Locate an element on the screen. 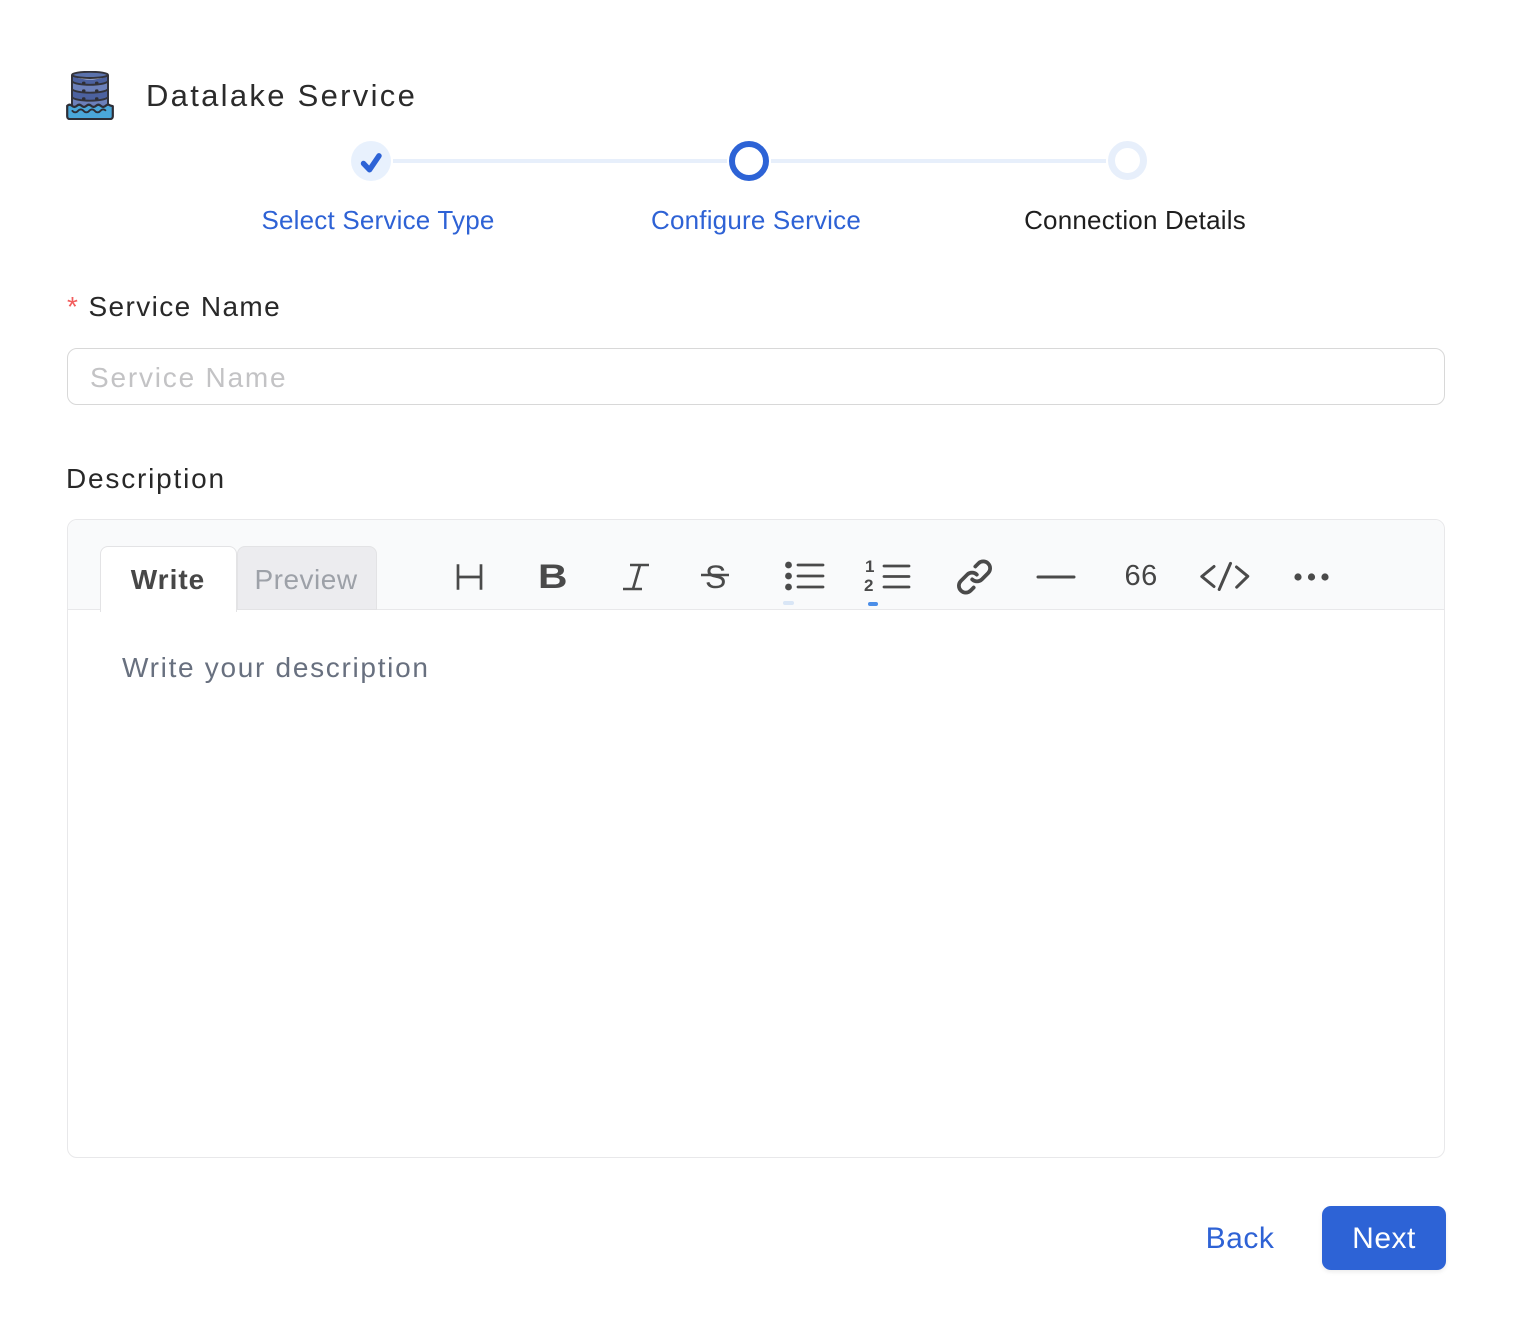  svg-text: 66 is located at coordinates (1141, 576).